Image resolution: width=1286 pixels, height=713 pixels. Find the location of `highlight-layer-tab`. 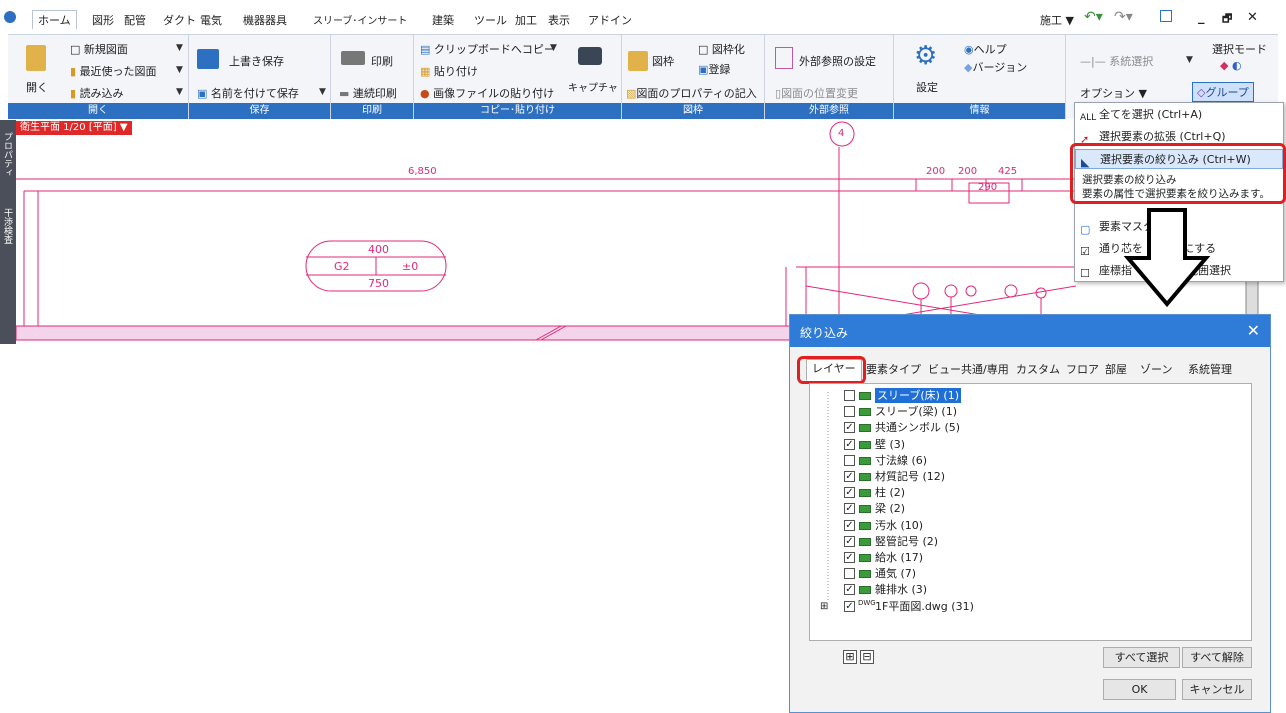

highlight-layer-tab is located at coordinates (831, 370).